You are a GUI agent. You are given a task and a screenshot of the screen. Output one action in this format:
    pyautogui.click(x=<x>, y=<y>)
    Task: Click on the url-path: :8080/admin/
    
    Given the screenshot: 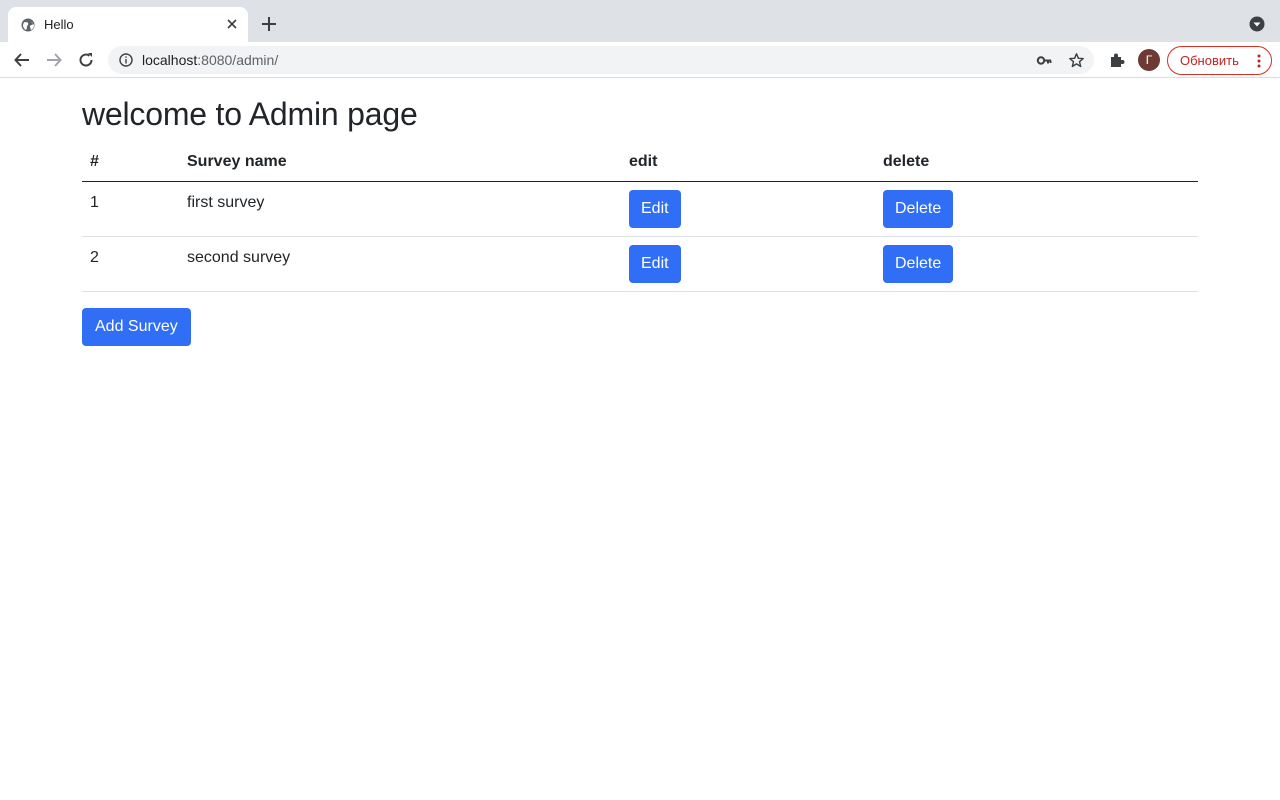 What is the action you would take?
    pyautogui.click(x=238, y=60)
    